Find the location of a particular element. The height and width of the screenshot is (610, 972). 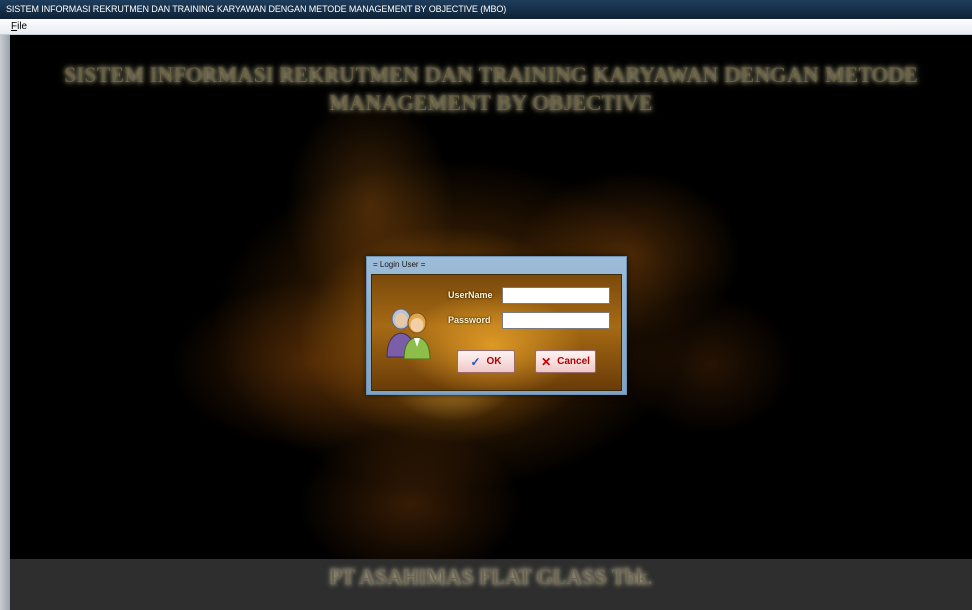

company-name: PT ASAHIMAS FLAT GLASS Tbk. is located at coordinates (491, 576).